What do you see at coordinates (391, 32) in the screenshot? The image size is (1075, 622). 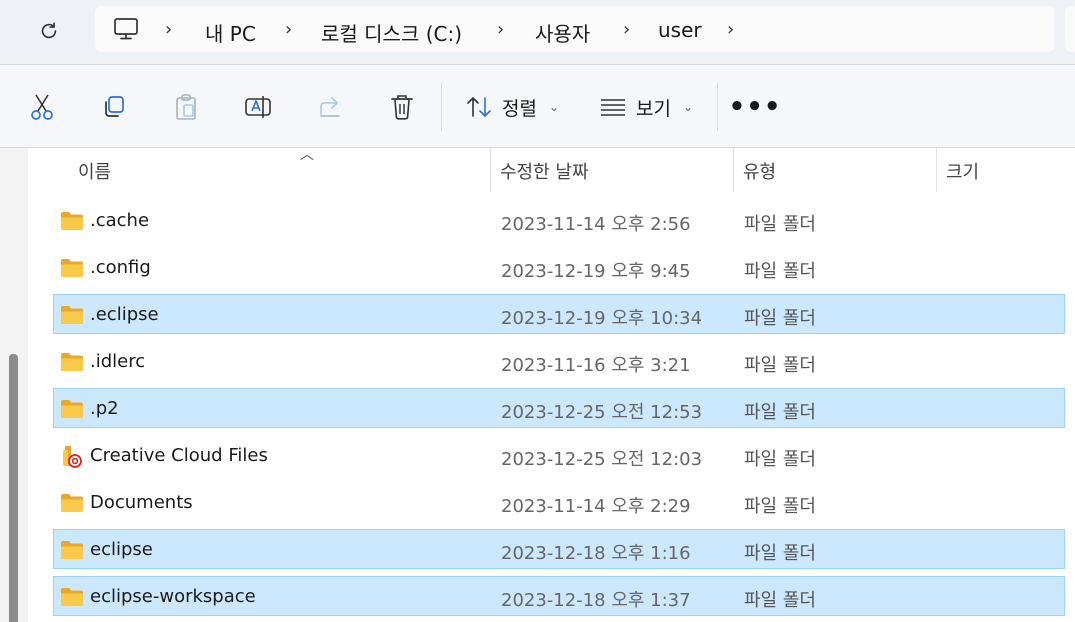 I see `breadcrumb-item-local-disk: 로컬 디스크 (C:)` at bounding box center [391, 32].